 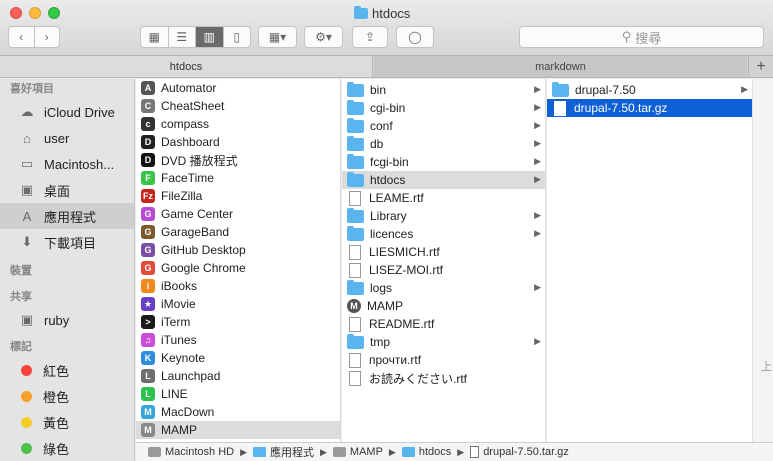 What do you see at coordinates (182, 37) in the screenshot?
I see `list-view-button: ☰` at bounding box center [182, 37].